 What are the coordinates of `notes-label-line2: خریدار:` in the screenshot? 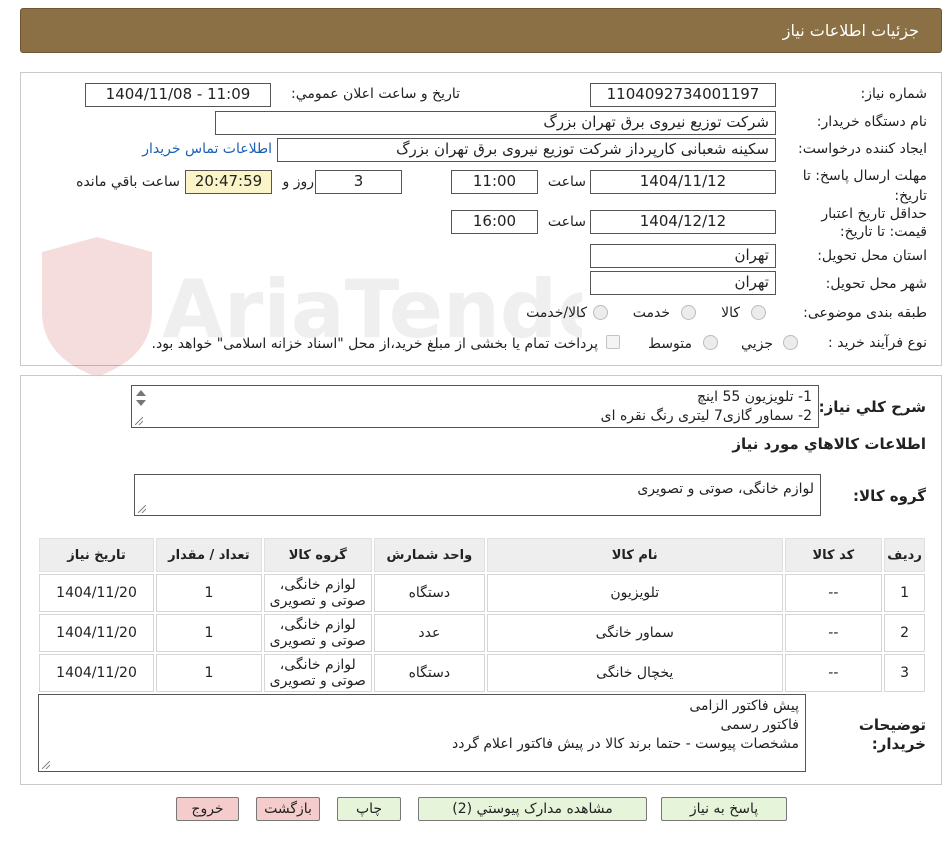 It's located at (898, 744).